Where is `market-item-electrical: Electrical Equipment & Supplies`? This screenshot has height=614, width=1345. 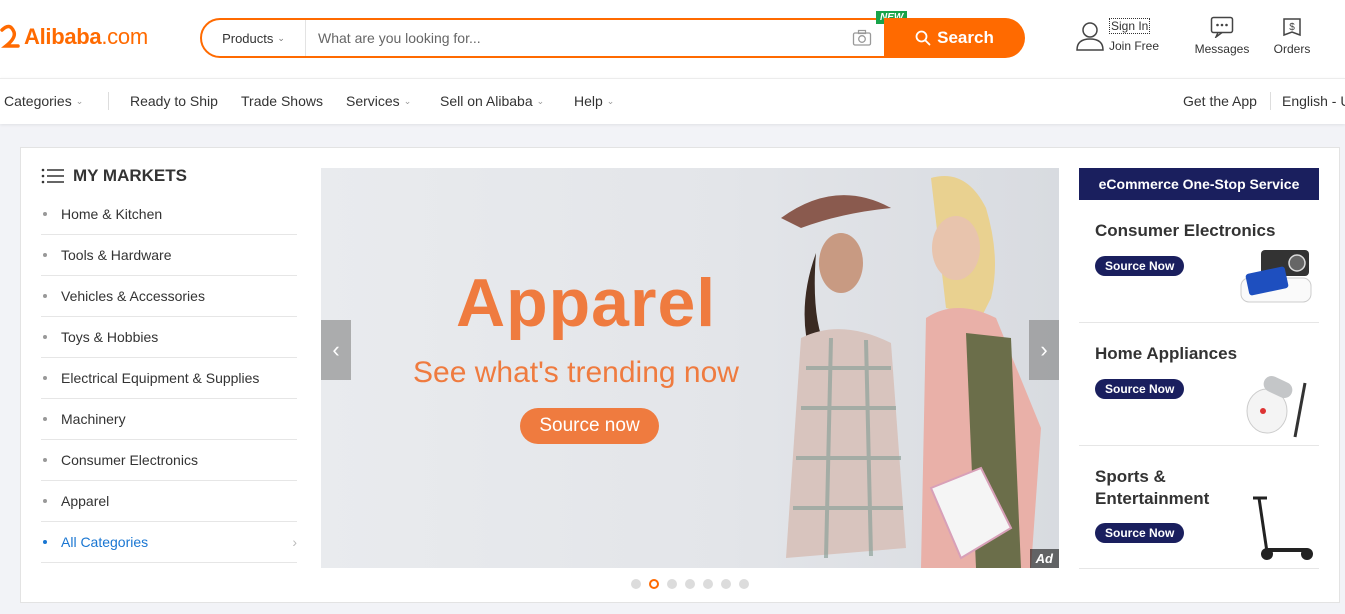 market-item-electrical: Electrical Equipment & Supplies is located at coordinates (169, 378).